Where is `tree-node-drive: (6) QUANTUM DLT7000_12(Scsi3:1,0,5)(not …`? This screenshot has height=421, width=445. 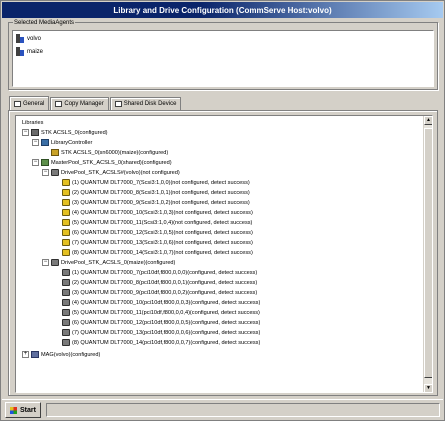 tree-node-drive: (6) QUANTUM DLT7000_12(Scsi3:1,0,5)(not … is located at coordinates (157, 232).